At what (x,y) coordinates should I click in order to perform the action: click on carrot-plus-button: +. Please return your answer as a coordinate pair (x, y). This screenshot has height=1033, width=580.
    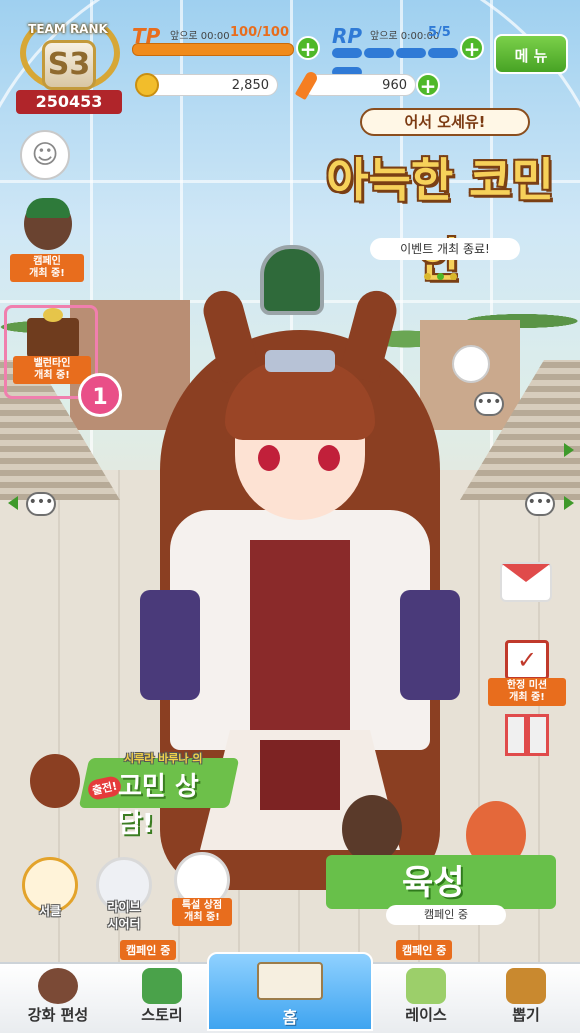
    Looking at the image, I should click on (428, 85).